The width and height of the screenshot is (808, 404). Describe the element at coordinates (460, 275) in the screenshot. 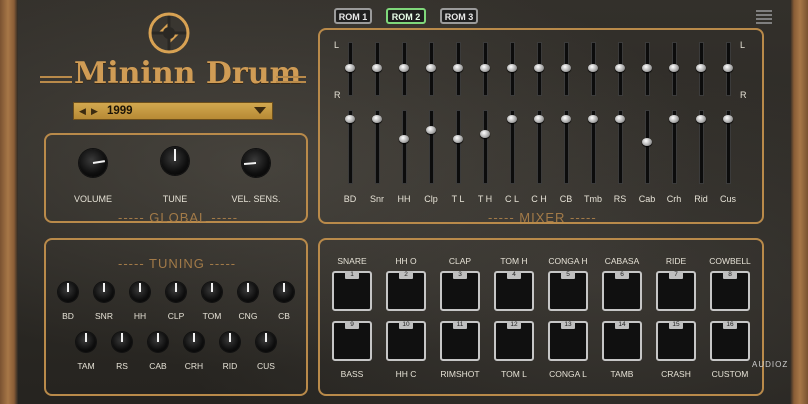

I see `pad-number: 3` at that location.